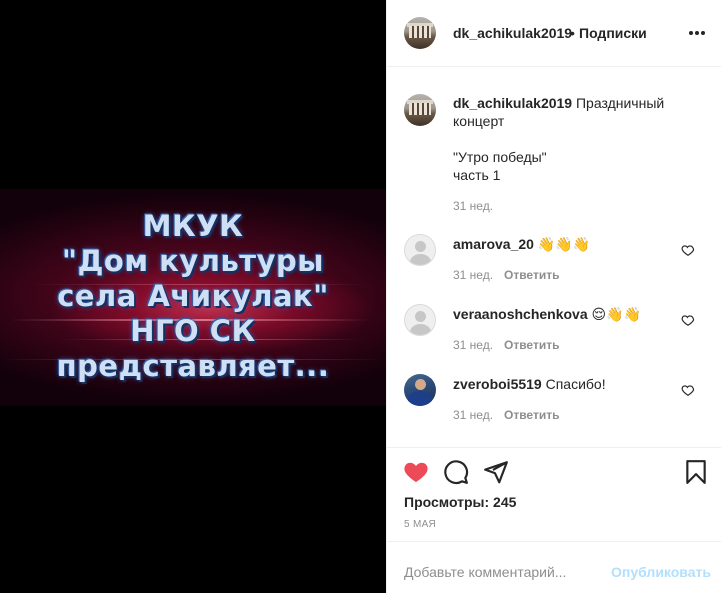 The height and width of the screenshot is (593, 721). I want to click on comment-text: 😌👋👋, so click(616, 314).